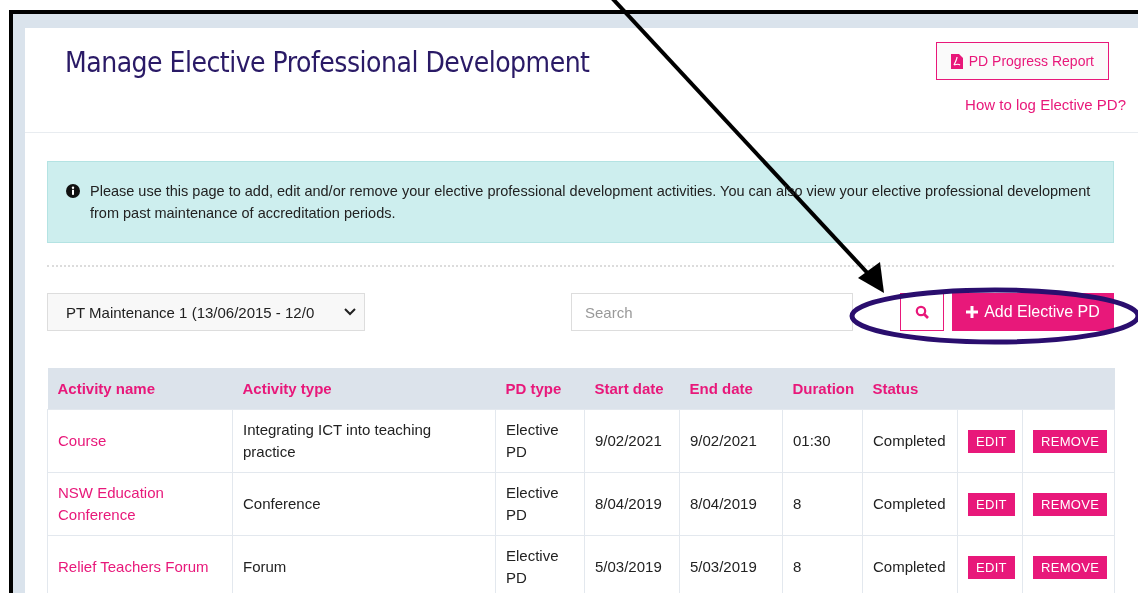 Image resolution: width=1138 pixels, height=593 pixels. Describe the element at coordinates (540, 389) in the screenshot. I see `column-header: PD type` at that location.